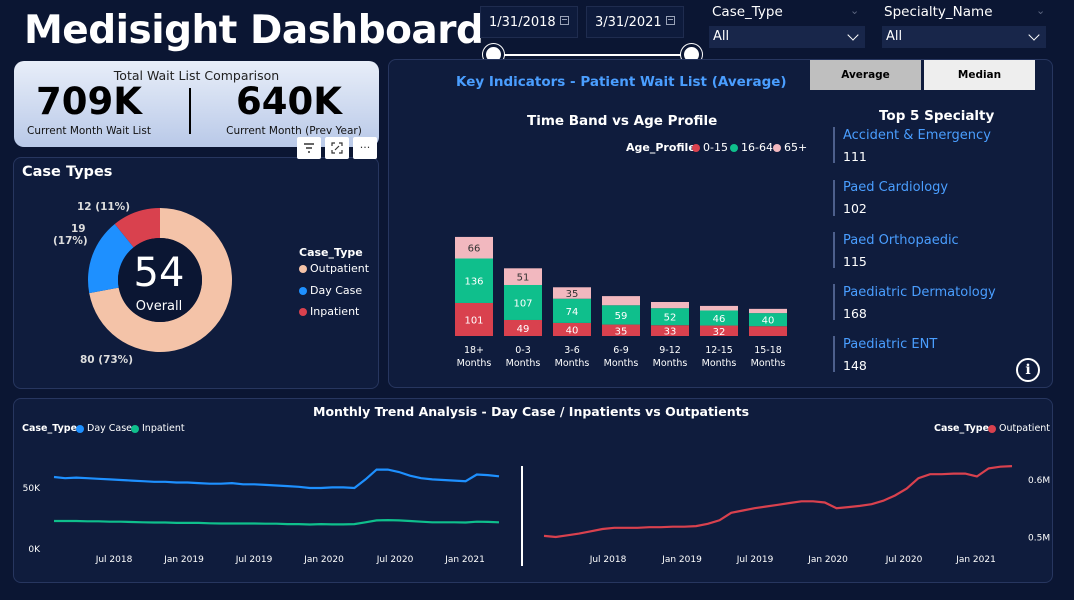 The image size is (1074, 600). What do you see at coordinates (572, 294) in the screenshot?
I see `bar-data-label: 35` at bounding box center [572, 294].